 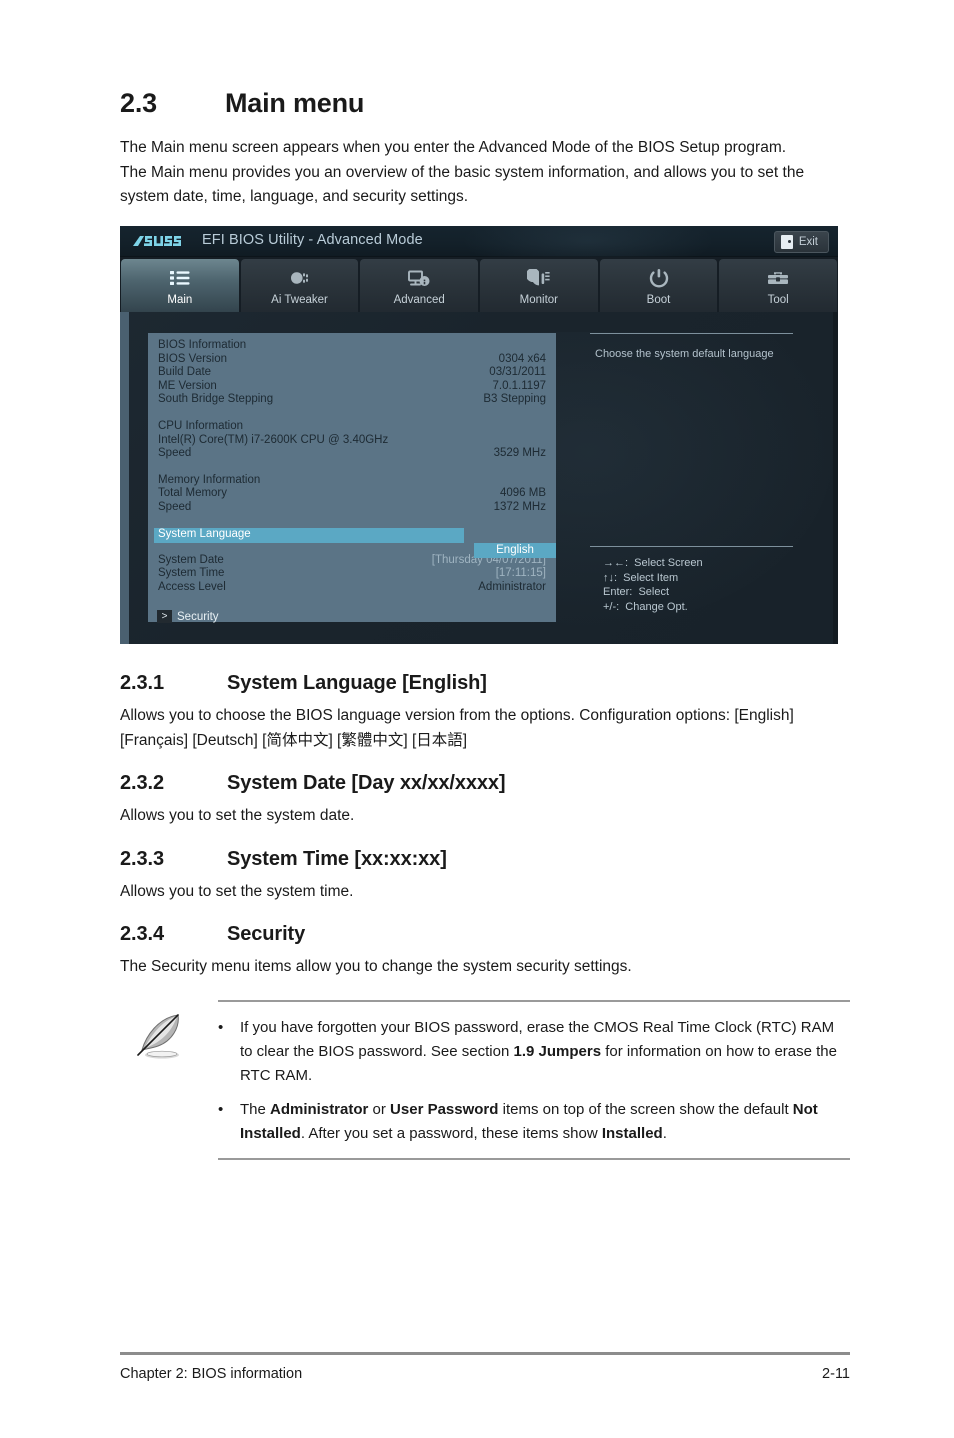 I want to click on tab-tool: Tool, so click(x=778, y=285).